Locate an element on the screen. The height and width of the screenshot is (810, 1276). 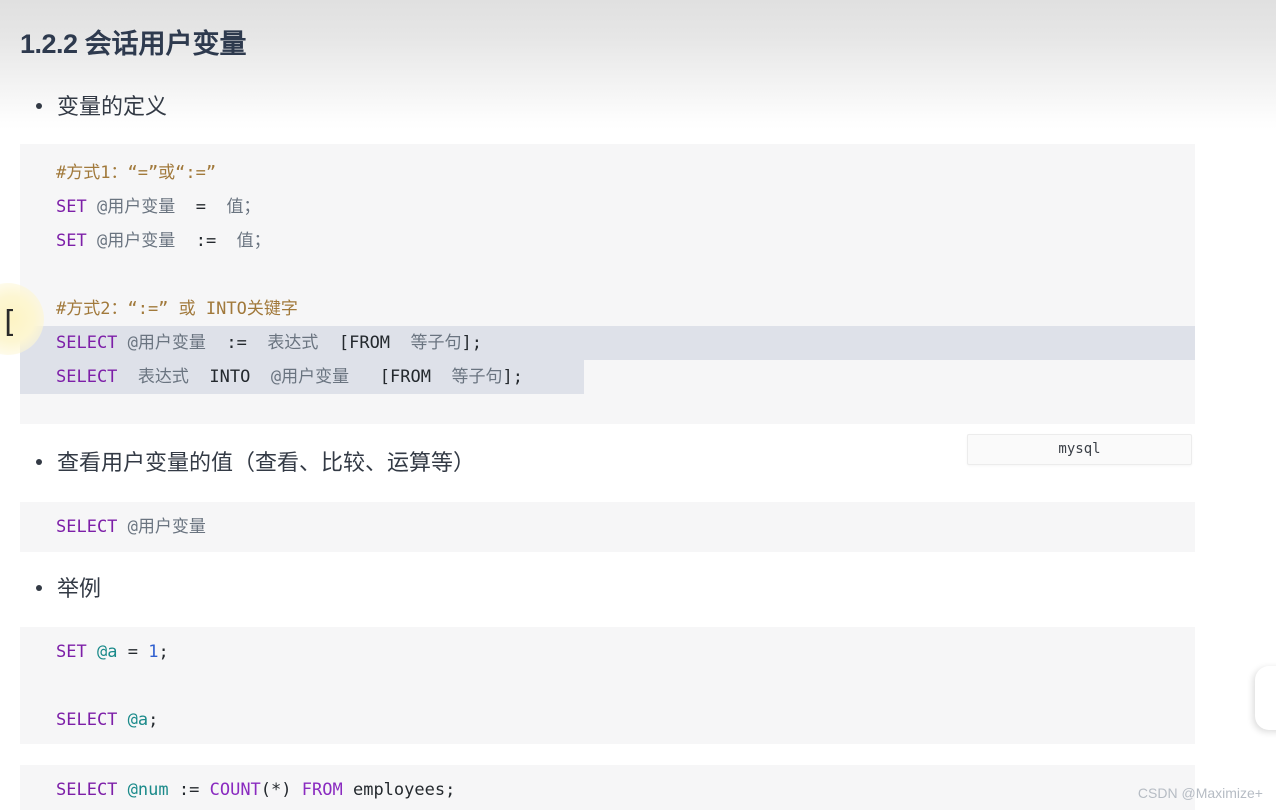
bullet-label: 举例 is located at coordinates (79, 588).